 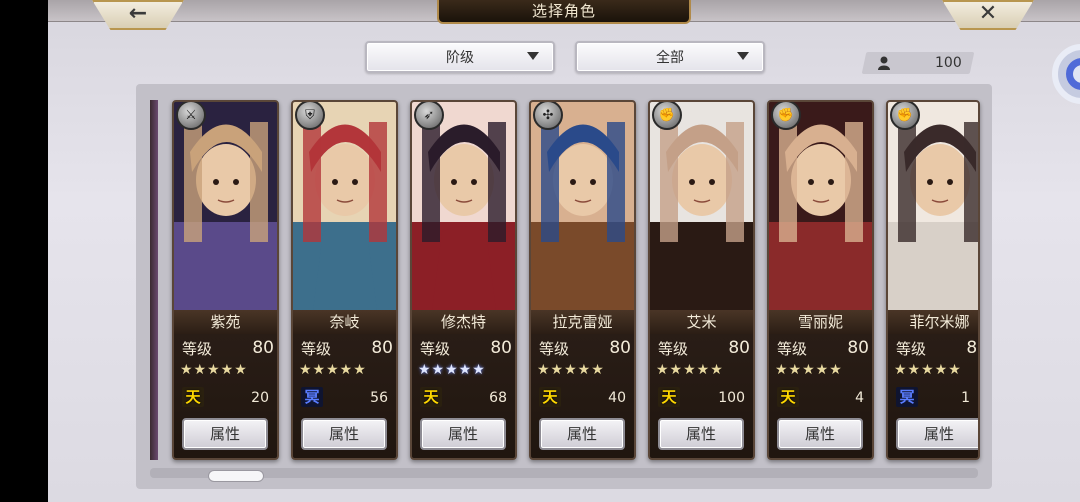 What do you see at coordinates (310, 116) in the screenshot?
I see `weapon-type-icon: ⛨` at bounding box center [310, 116].